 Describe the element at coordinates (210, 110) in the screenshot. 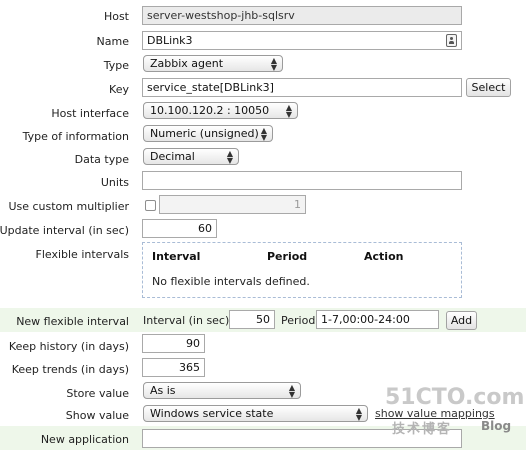

I see `host-interface-value: 10.100.120.2 : 10050` at that location.